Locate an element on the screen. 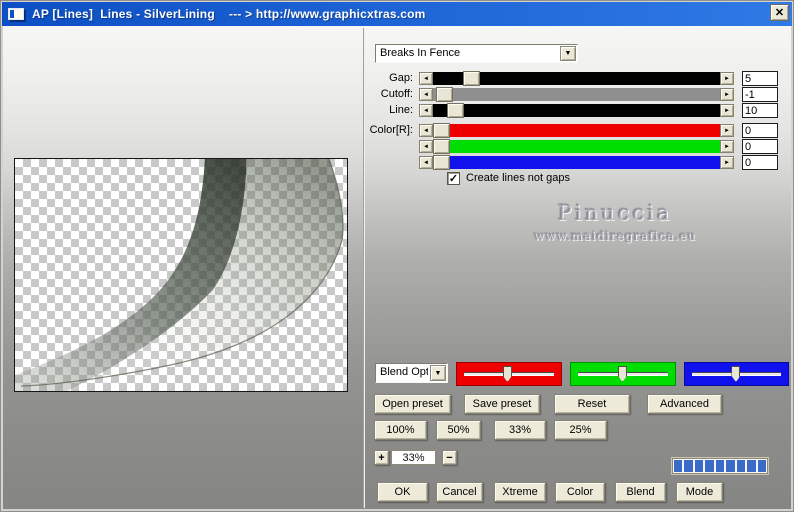  watermark-url: www.maidiregrafica.eu is located at coordinates (615, 236).